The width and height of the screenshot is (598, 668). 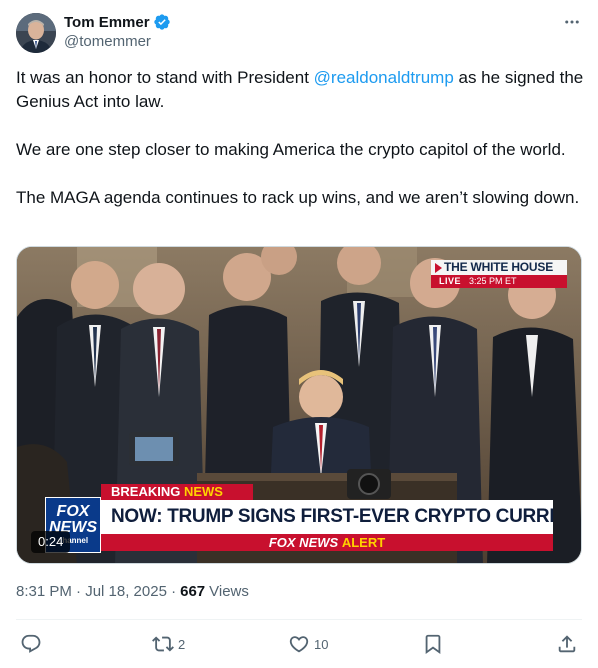 I want to click on like-count: 10, so click(x=321, y=644).